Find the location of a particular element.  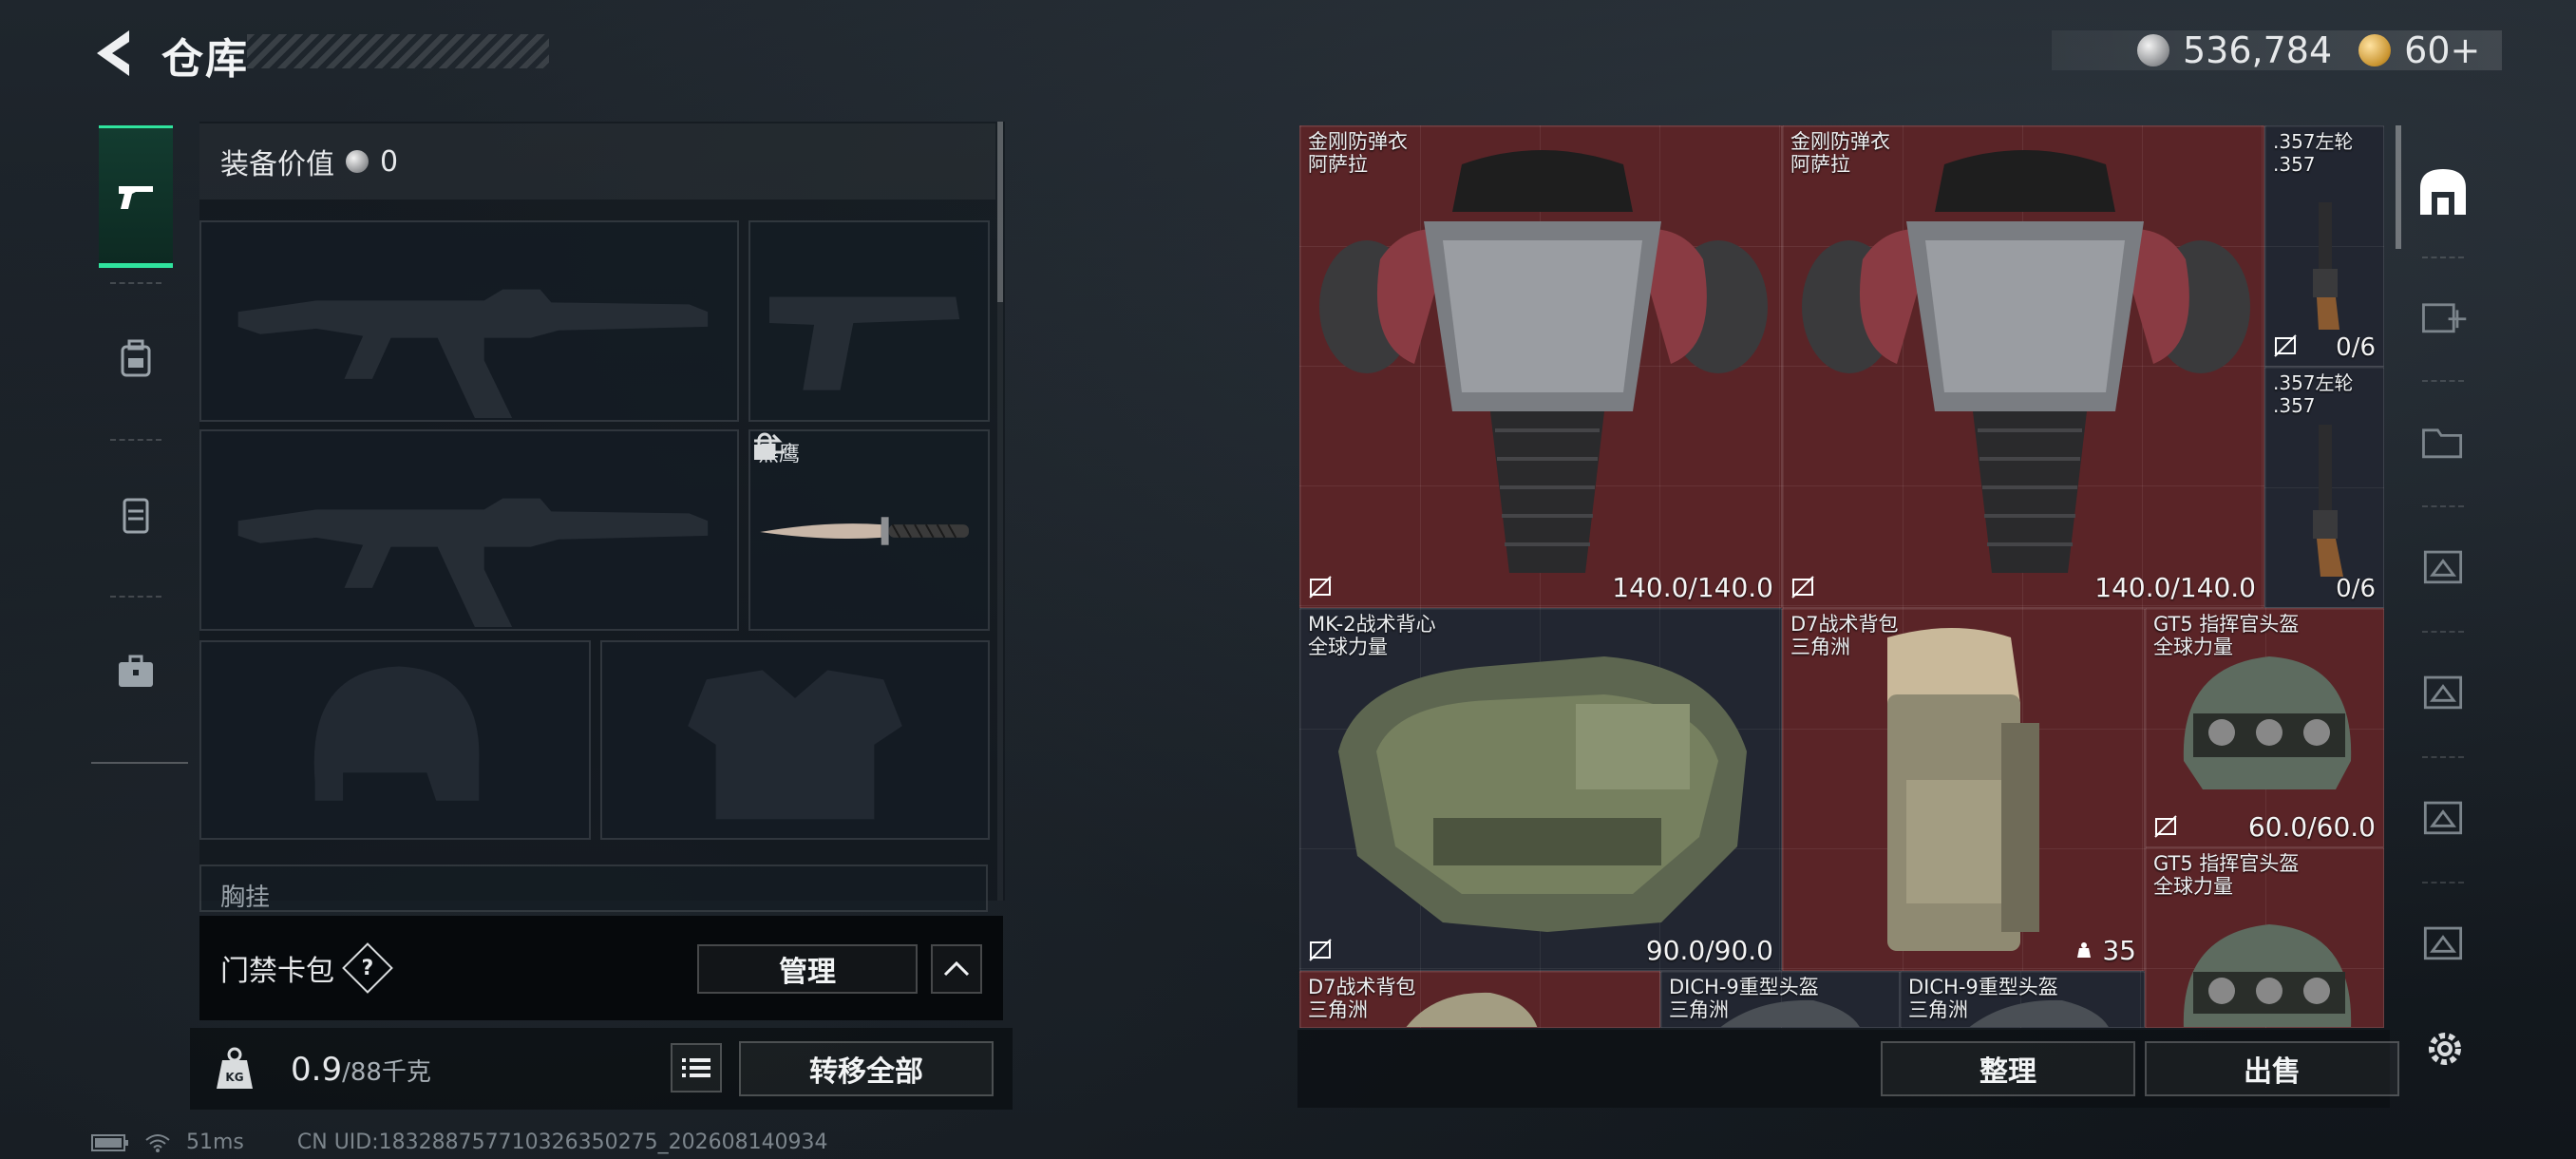

helmet-slot is located at coordinates (395, 740).